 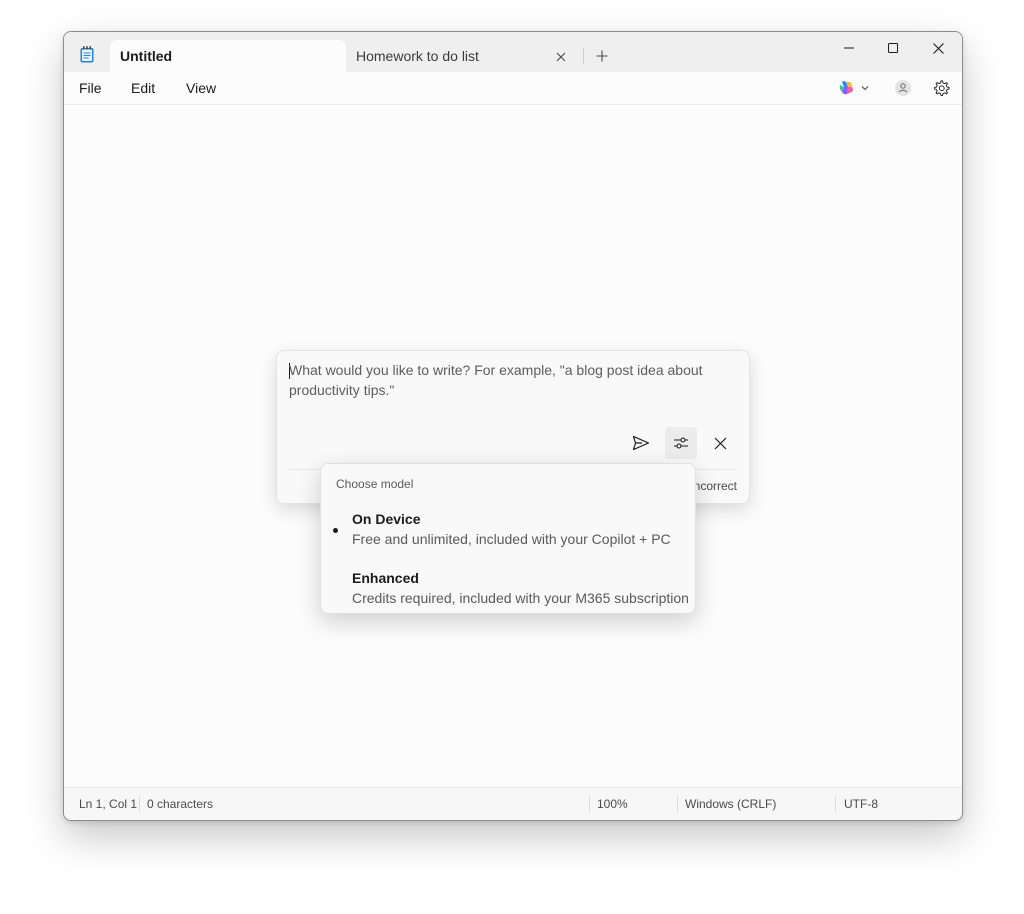 What do you see at coordinates (201, 88) in the screenshot?
I see `menu-view: View` at bounding box center [201, 88].